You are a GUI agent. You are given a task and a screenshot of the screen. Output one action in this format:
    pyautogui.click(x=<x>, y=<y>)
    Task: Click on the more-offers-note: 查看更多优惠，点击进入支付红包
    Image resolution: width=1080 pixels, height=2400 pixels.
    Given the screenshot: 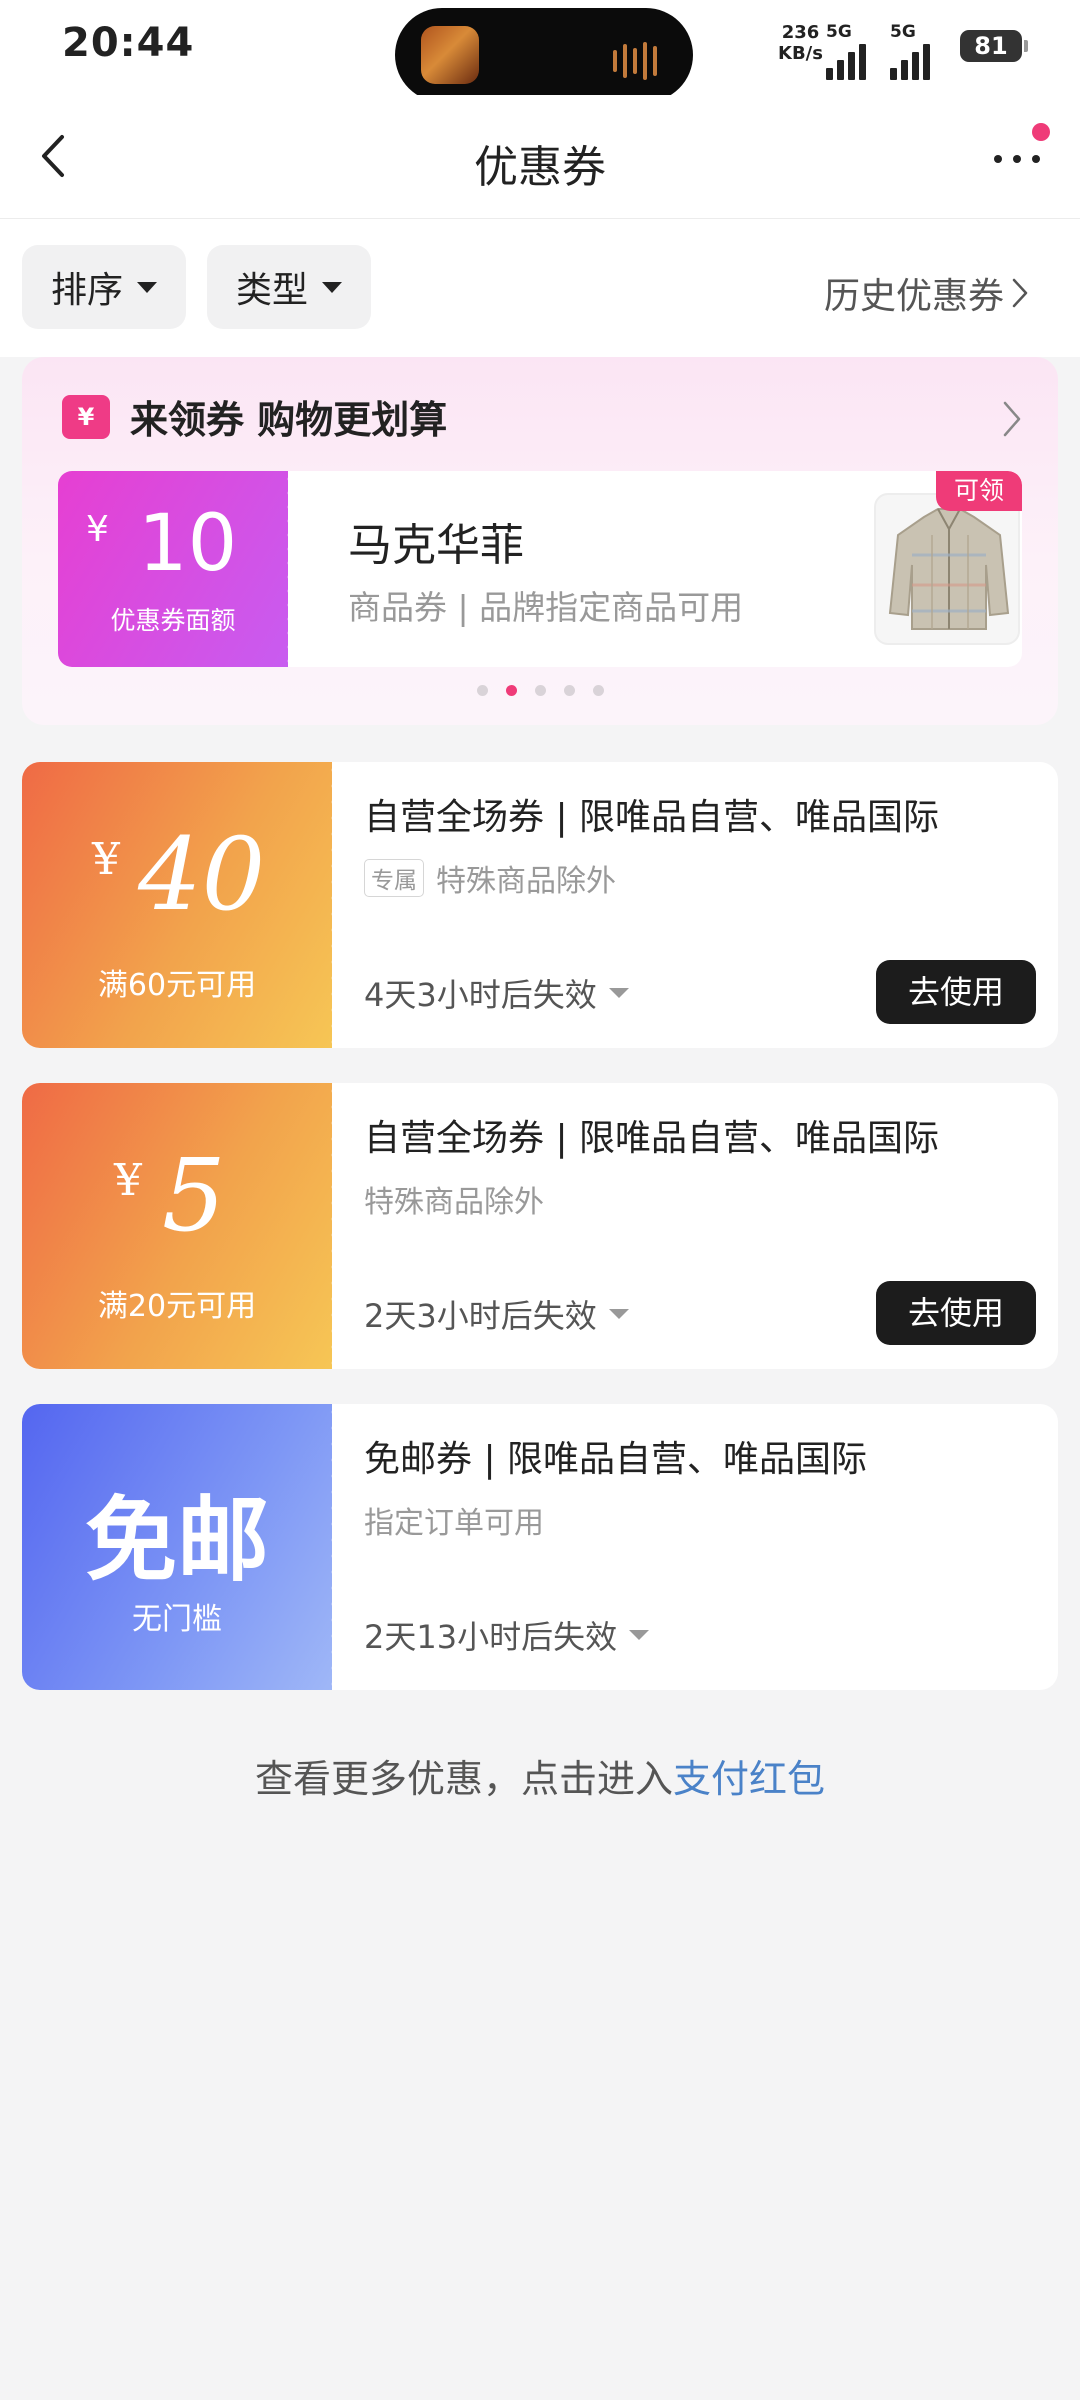 What is the action you would take?
    pyautogui.click(x=540, y=1775)
    